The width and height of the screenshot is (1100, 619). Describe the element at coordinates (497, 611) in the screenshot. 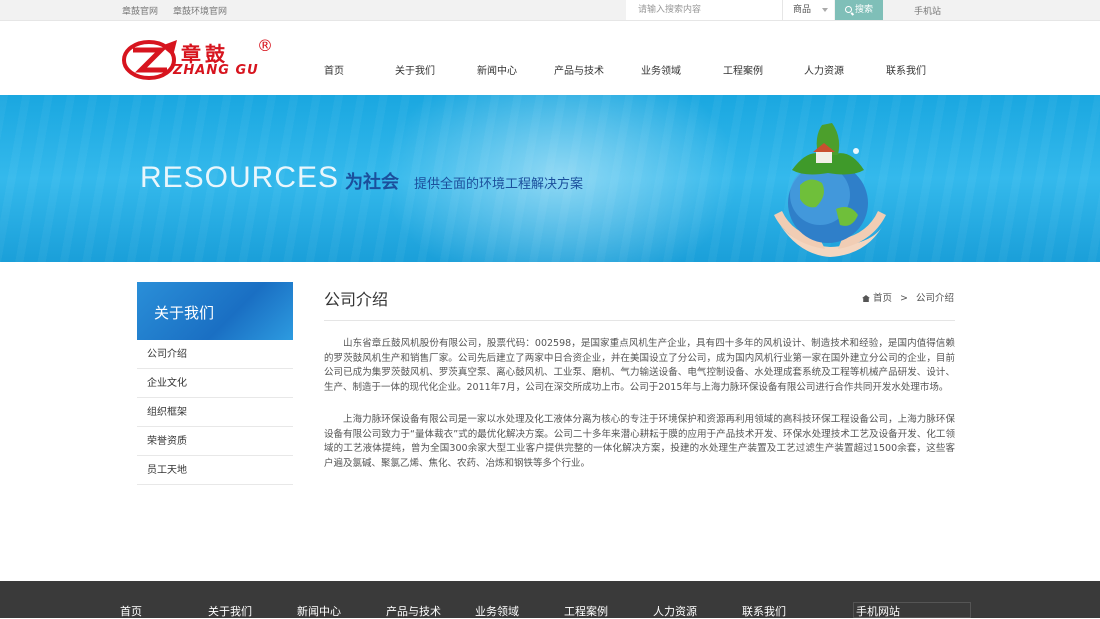

I see `footer-link-business: 业务领域` at that location.